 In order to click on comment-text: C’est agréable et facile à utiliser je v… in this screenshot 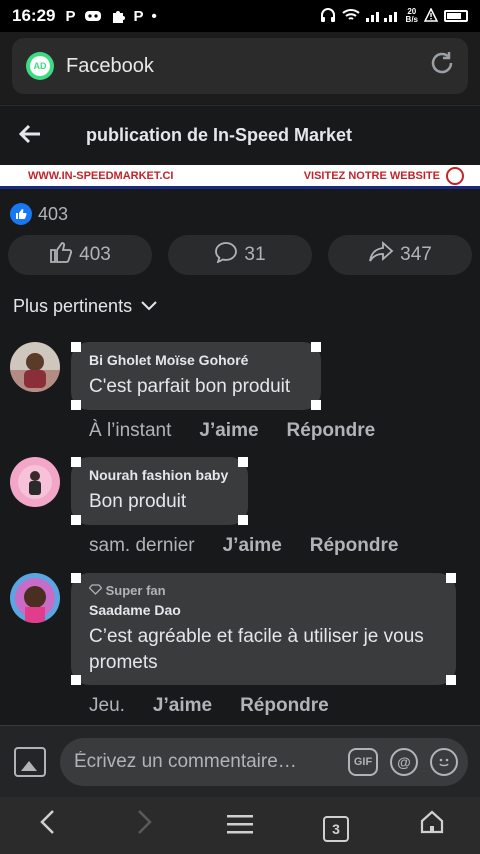, I will do `click(256, 649)`.